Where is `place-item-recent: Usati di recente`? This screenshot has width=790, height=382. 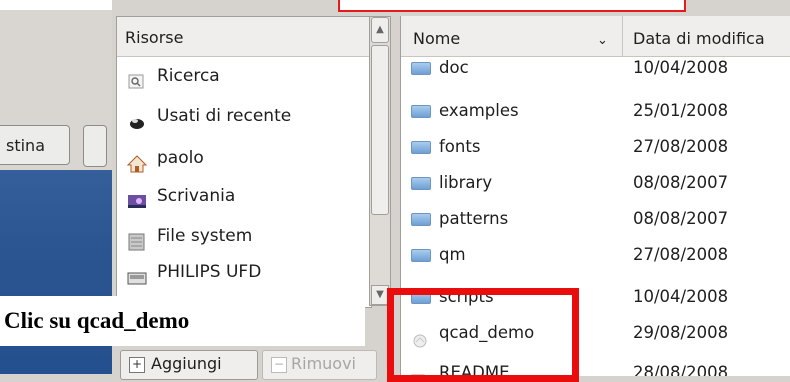
place-item-recent: Usati di recente is located at coordinates (244, 116).